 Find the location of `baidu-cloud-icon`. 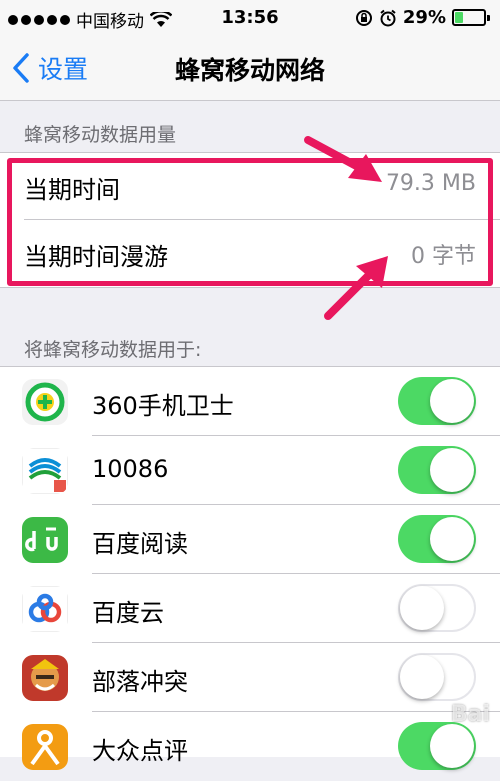

baidu-cloud-icon is located at coordinates (45, 609).